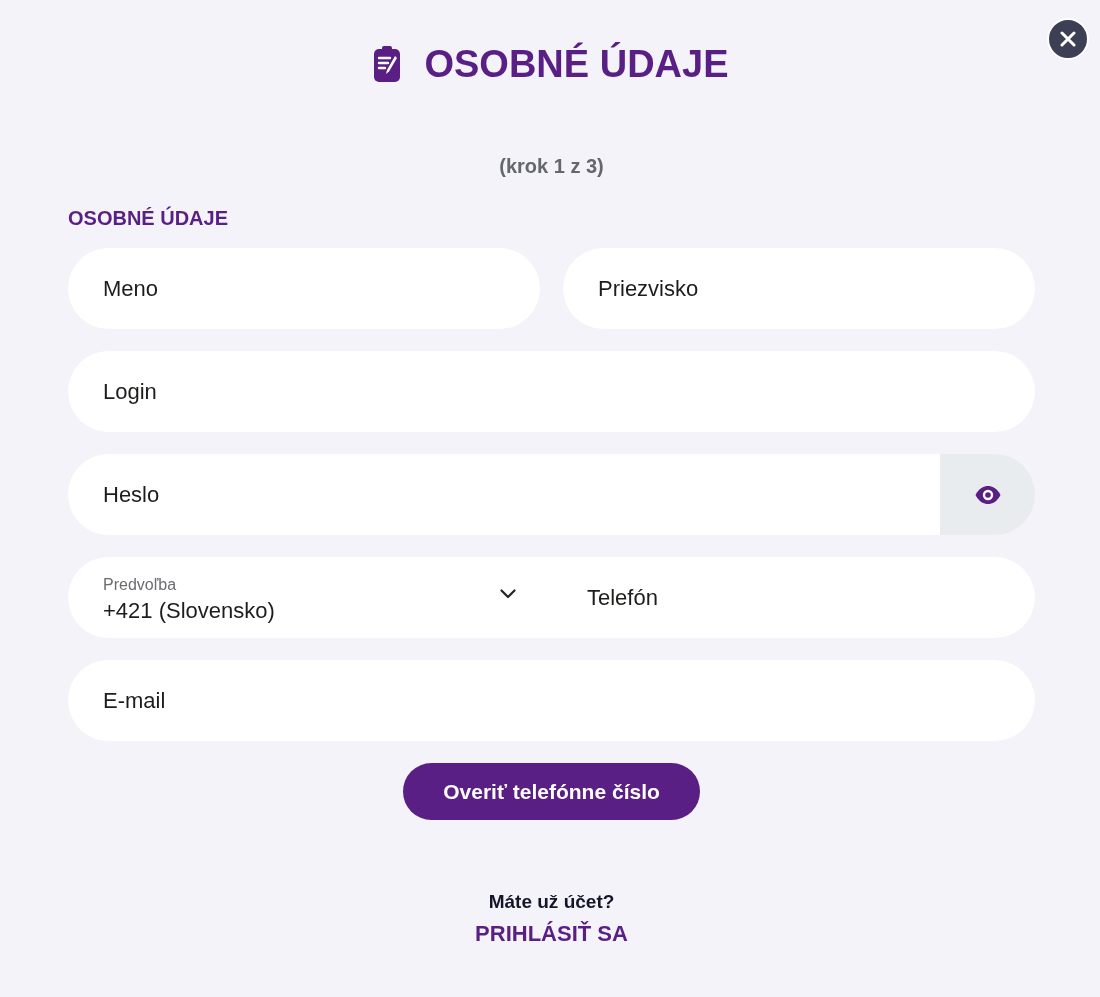  What do you see at coordinates (504, 494) in the screenshot?
I see `password-field: Heslo` at bounding box center [504, 494].